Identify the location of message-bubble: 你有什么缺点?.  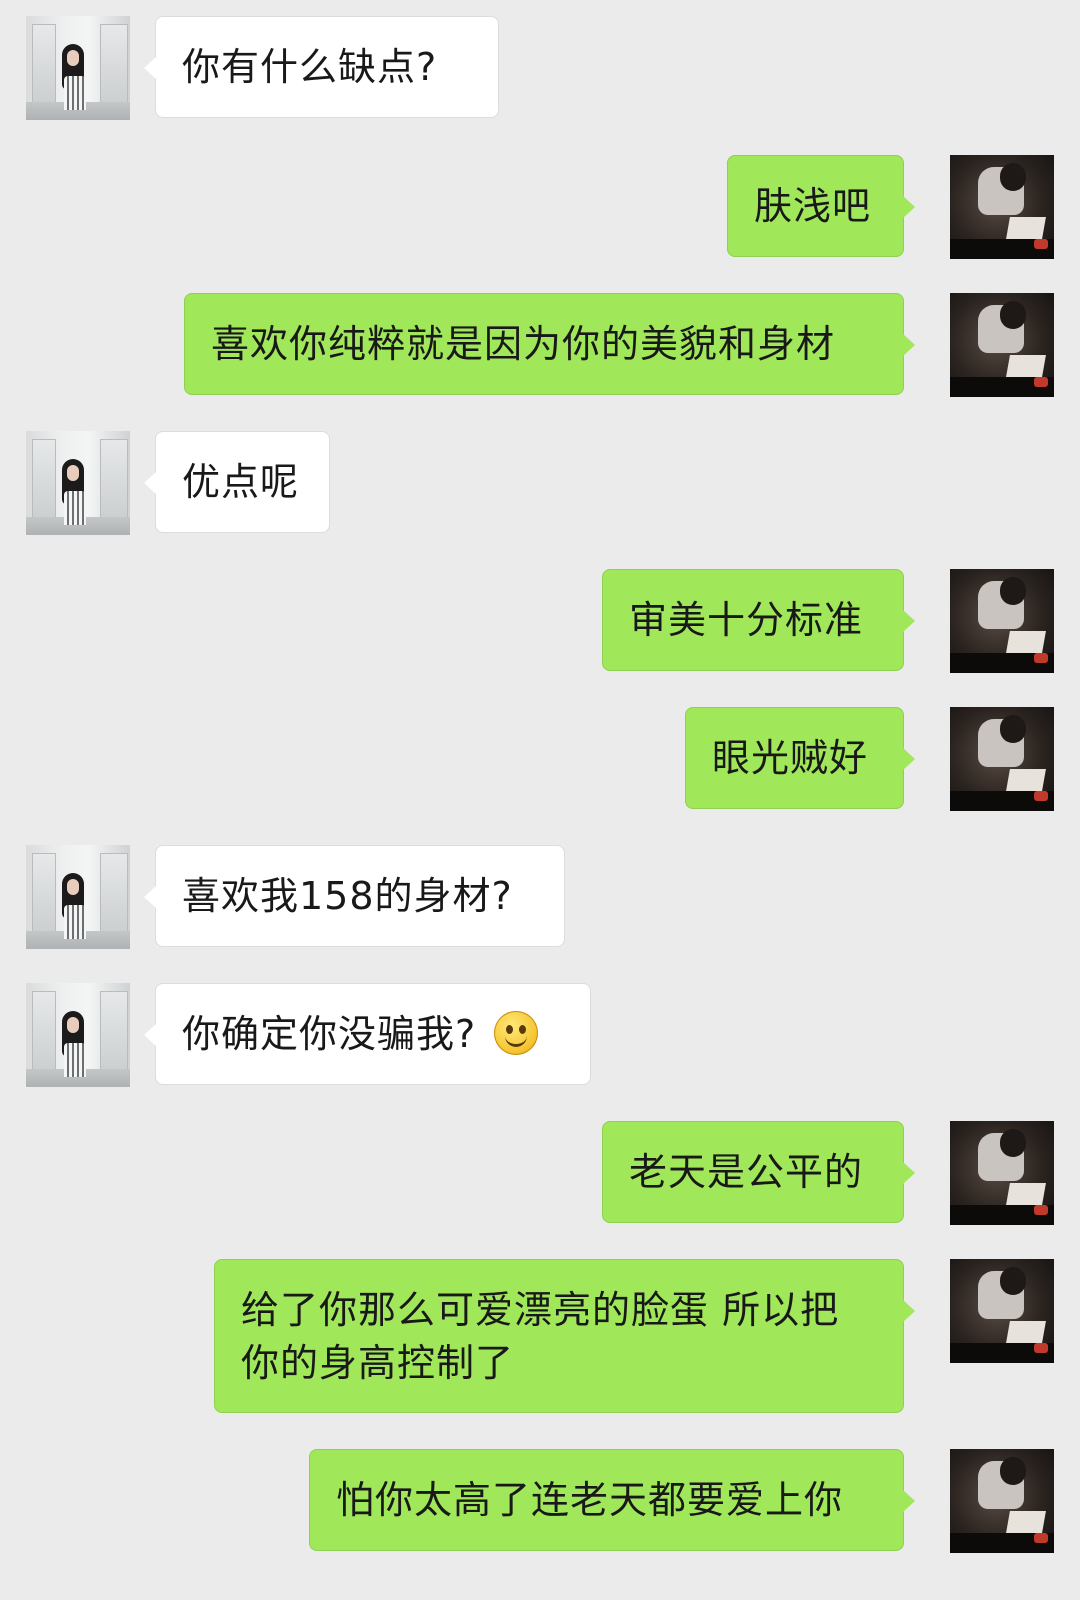
(321, 67).